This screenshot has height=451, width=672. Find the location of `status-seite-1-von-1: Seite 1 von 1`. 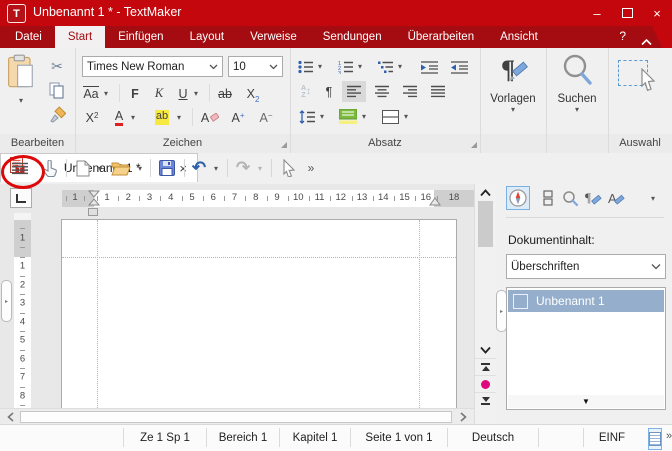

status-seite-1-von-1: Seite 1 von 1 is located at coordinates (398, 437).